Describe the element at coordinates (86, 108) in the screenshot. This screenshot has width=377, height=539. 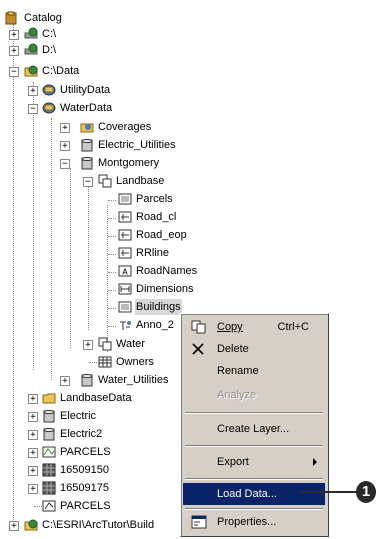
I see `tree-label: WaterData` at that location.